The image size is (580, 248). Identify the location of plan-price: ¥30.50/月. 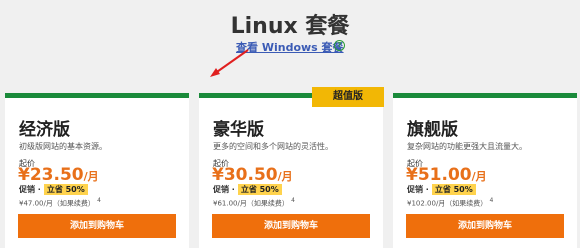
(252, 175).